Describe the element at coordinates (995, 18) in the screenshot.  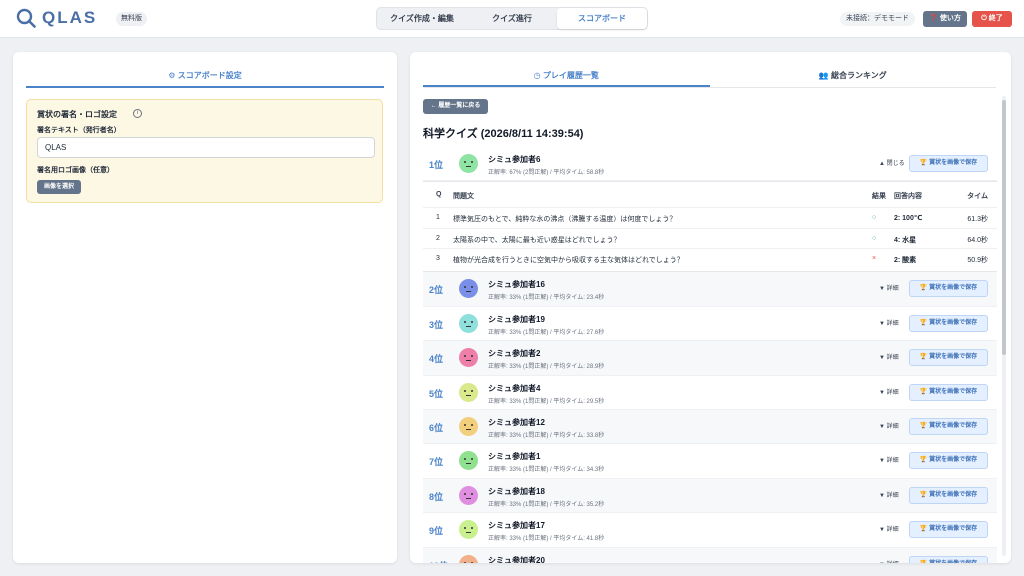
I see `exit-label: 終了` at that location.